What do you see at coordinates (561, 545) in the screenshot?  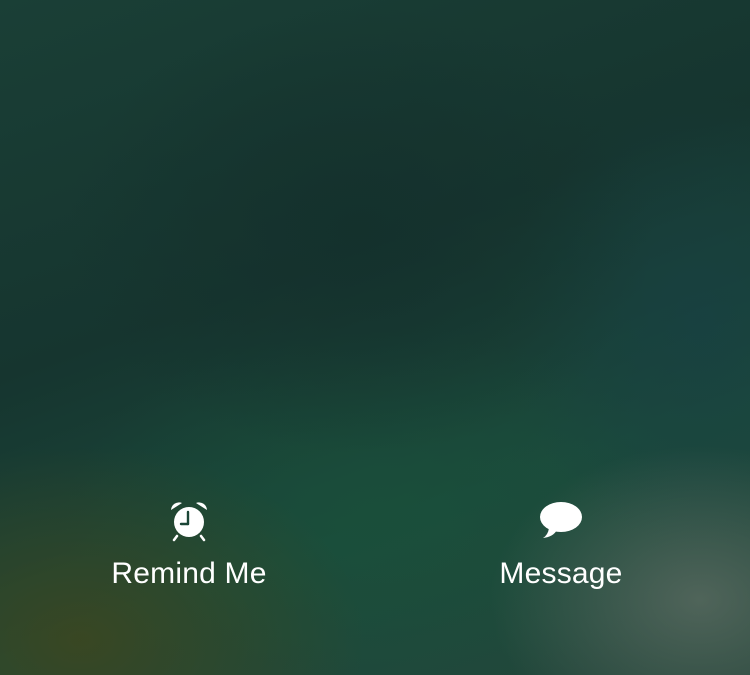 I see `message-button: Message` at bounding box center [561, 545].